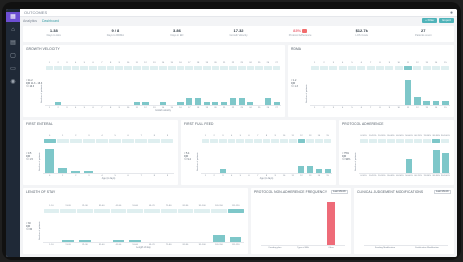 This screenshot has width=463, height=262. I want to click on x-tick-label: 11, so click(408, 107).